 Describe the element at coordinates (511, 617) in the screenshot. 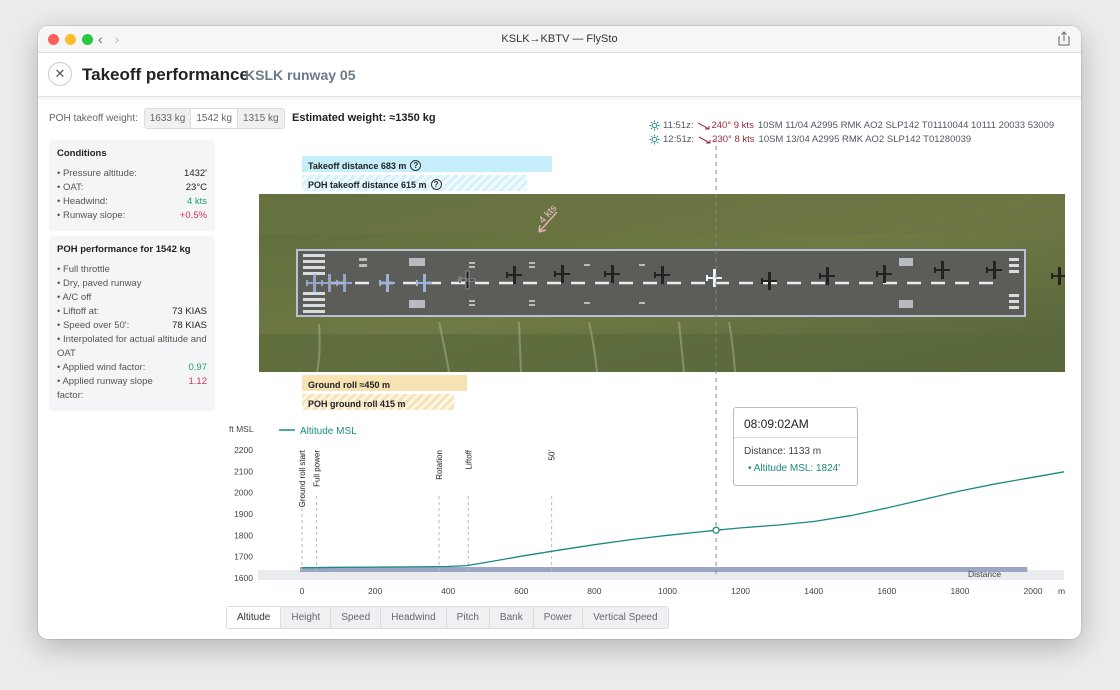

I see `tab-bank: Bank` at that location.